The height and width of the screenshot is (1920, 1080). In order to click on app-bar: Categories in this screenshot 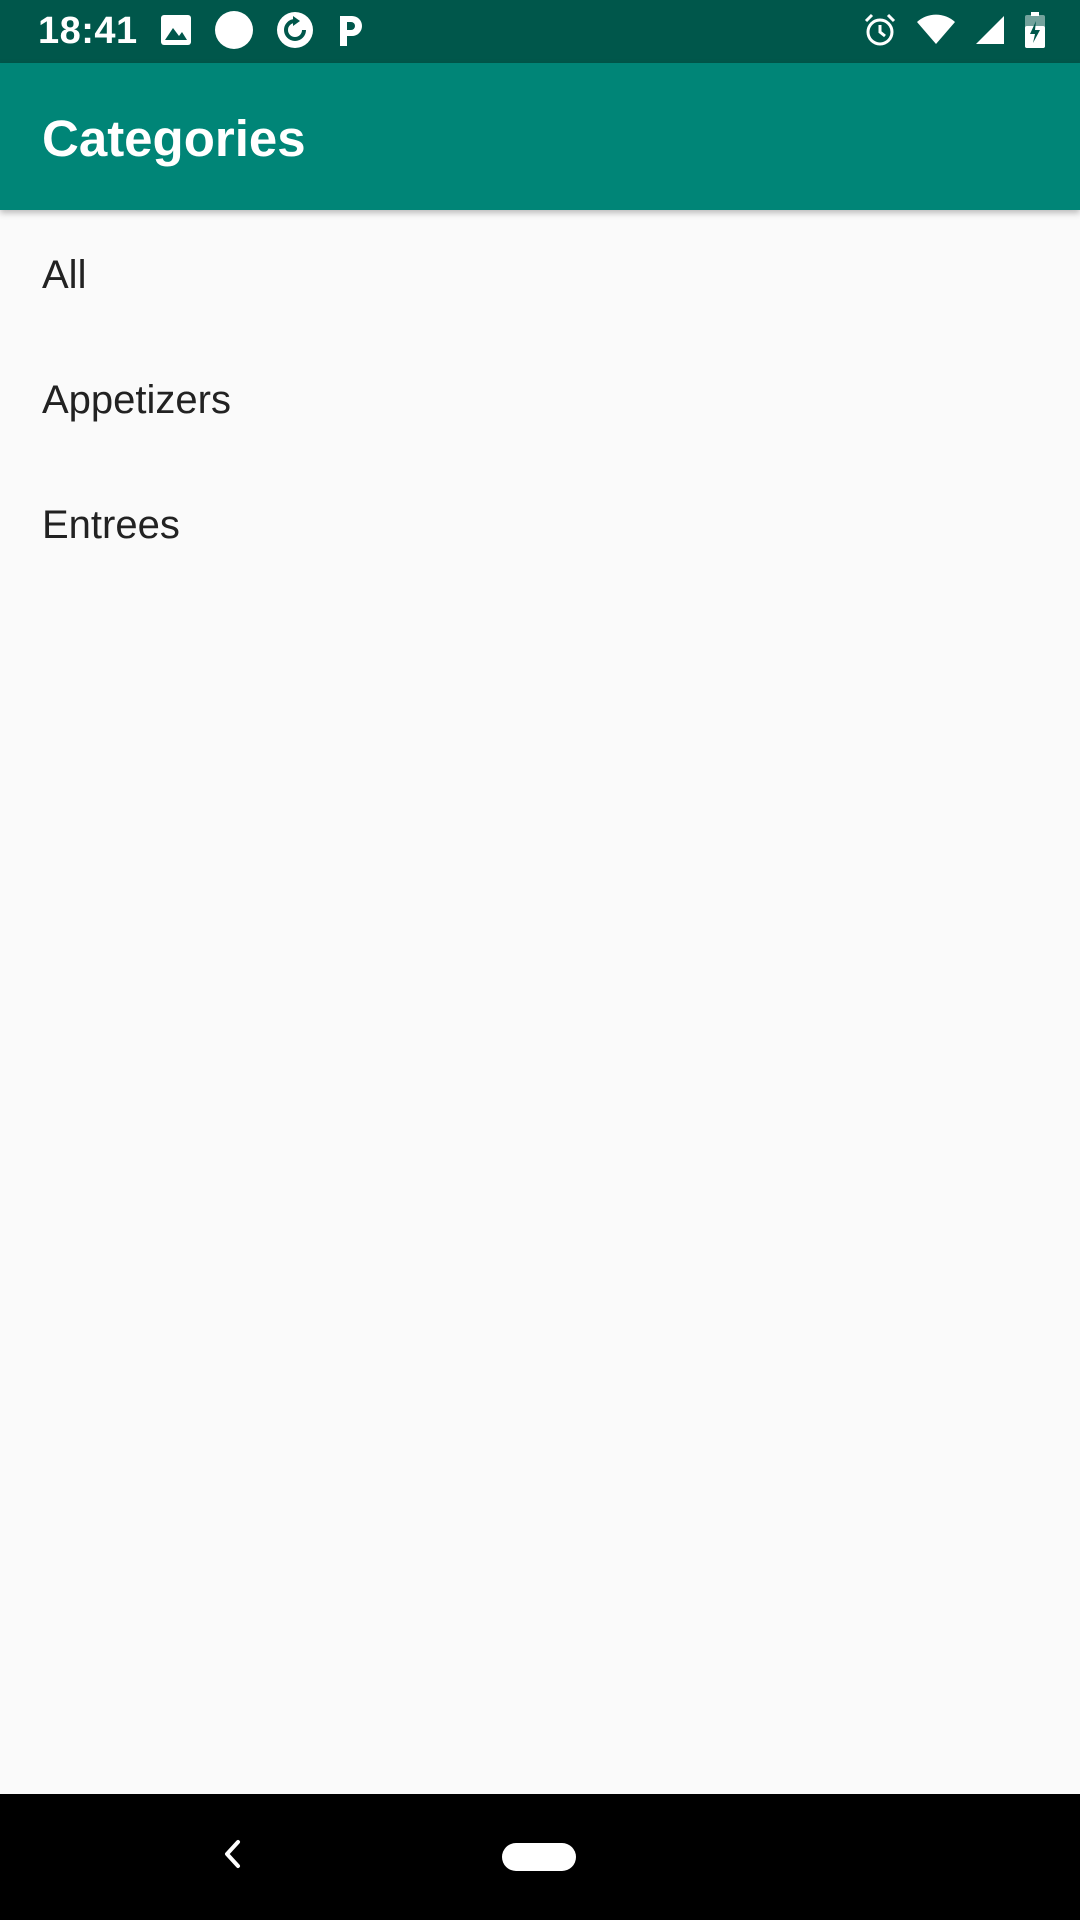, I will do `click(540, 136)`.